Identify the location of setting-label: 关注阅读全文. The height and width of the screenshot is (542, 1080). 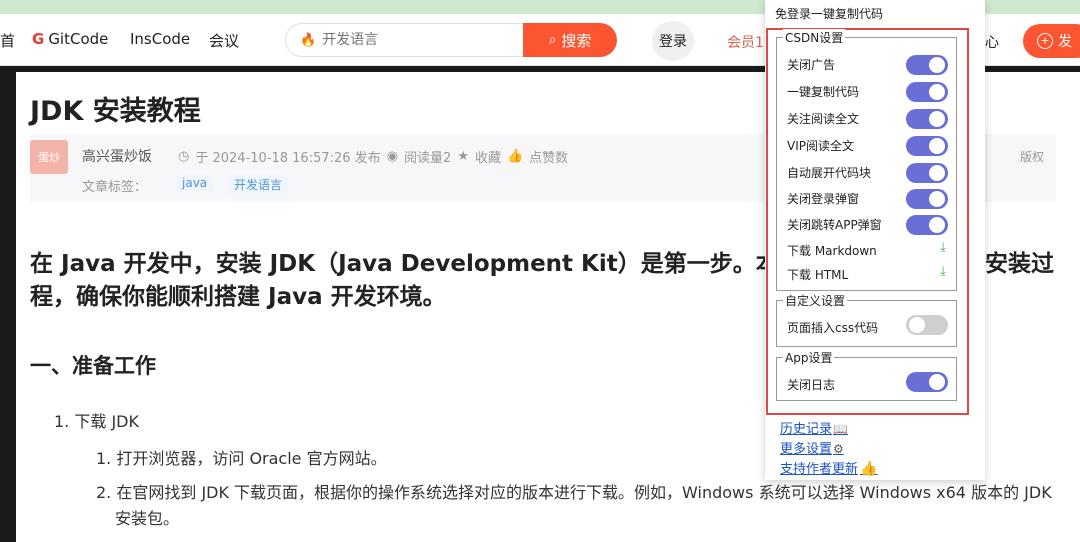
(823, 119).